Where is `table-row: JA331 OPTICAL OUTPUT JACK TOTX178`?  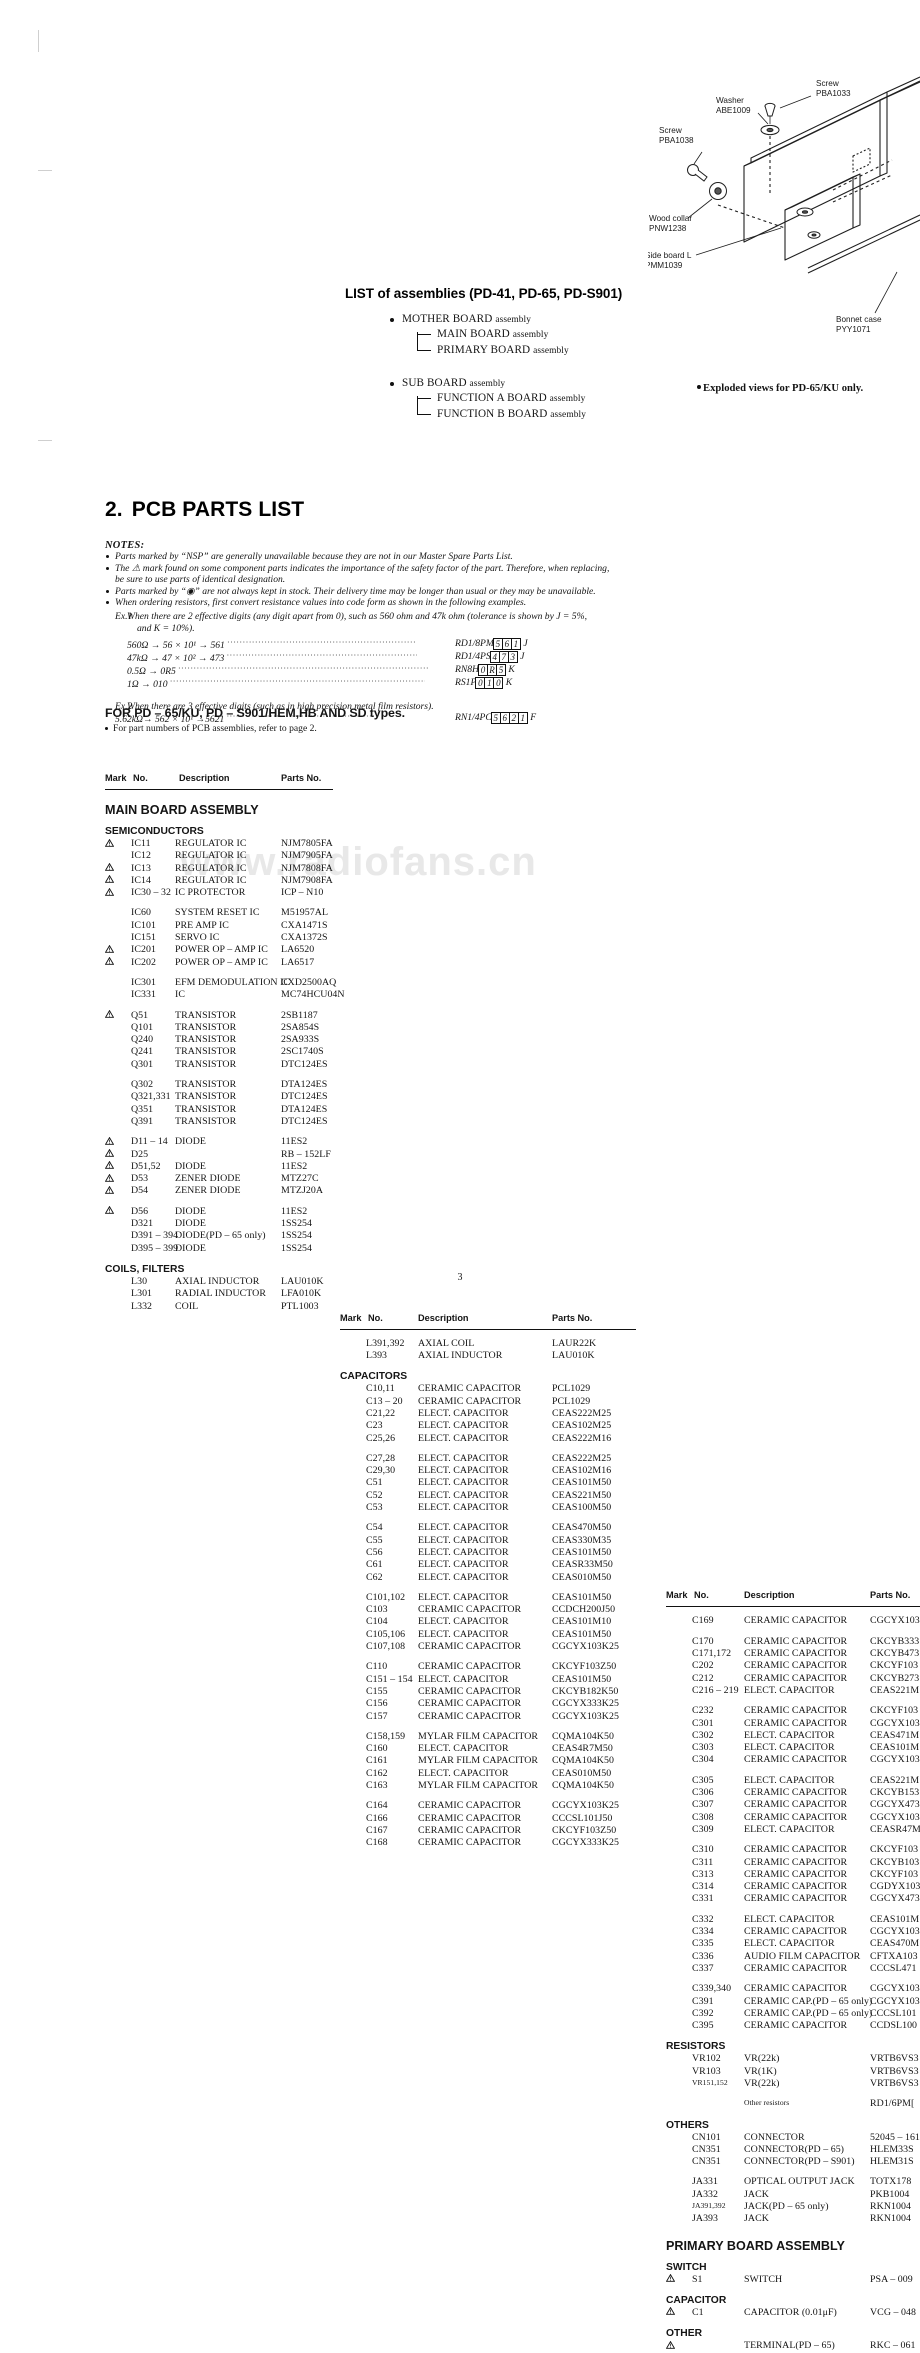 table-row: JA331 OPTICAL OUTPUT JACK TOTX178 is located at coordinates (793, 2182).